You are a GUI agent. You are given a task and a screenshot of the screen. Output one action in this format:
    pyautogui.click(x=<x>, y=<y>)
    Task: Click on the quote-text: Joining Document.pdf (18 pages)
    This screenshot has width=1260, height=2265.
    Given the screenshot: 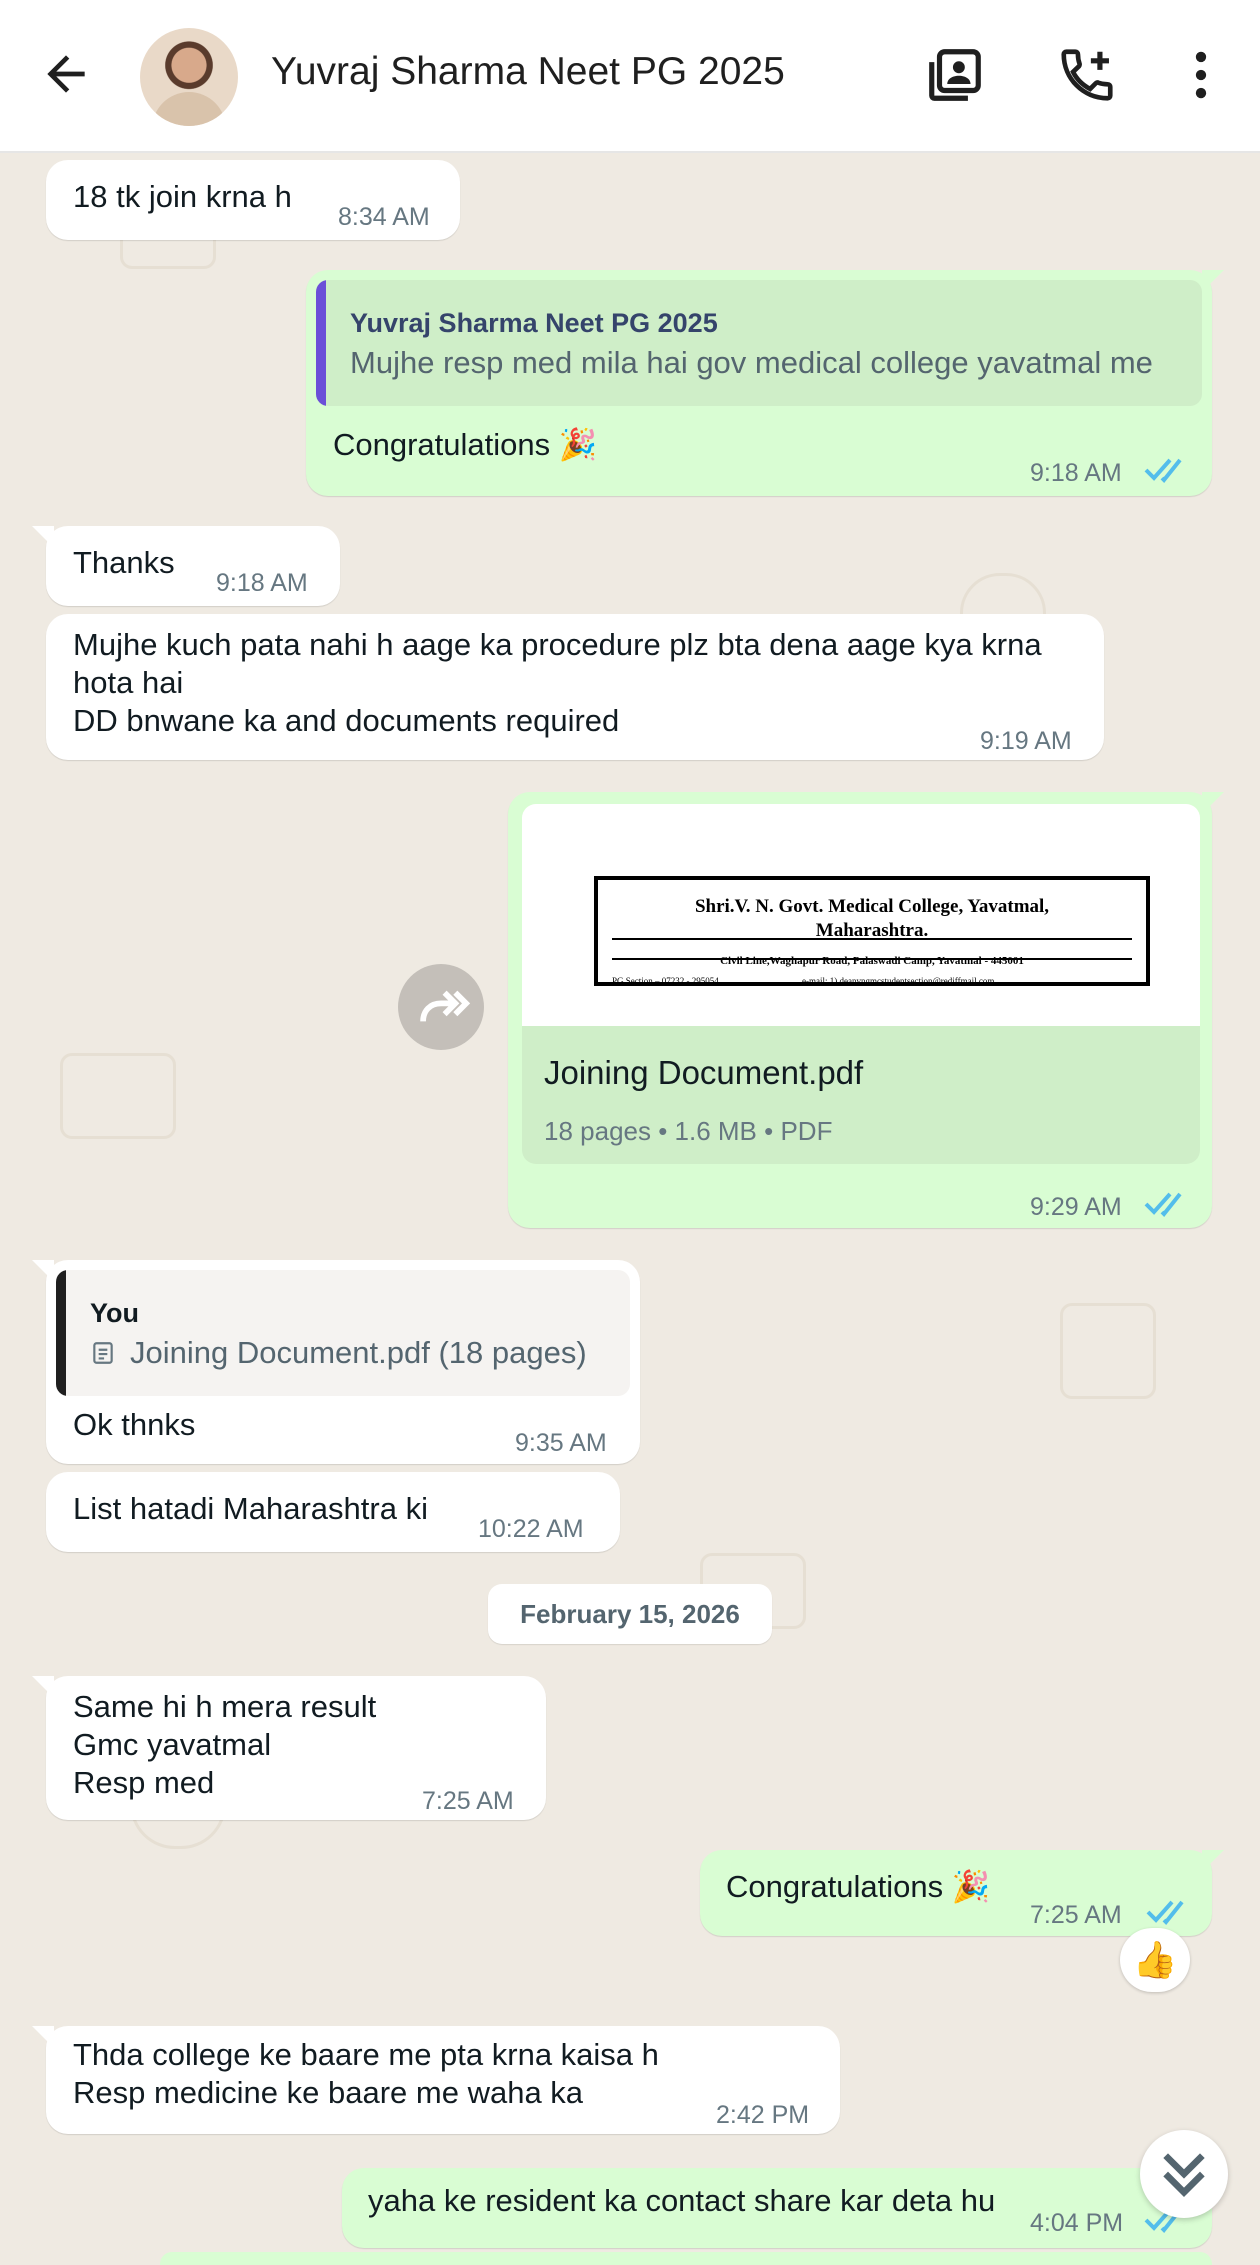 What is the action you would take?
    pyautogui.click(x=358, y=1352)
    